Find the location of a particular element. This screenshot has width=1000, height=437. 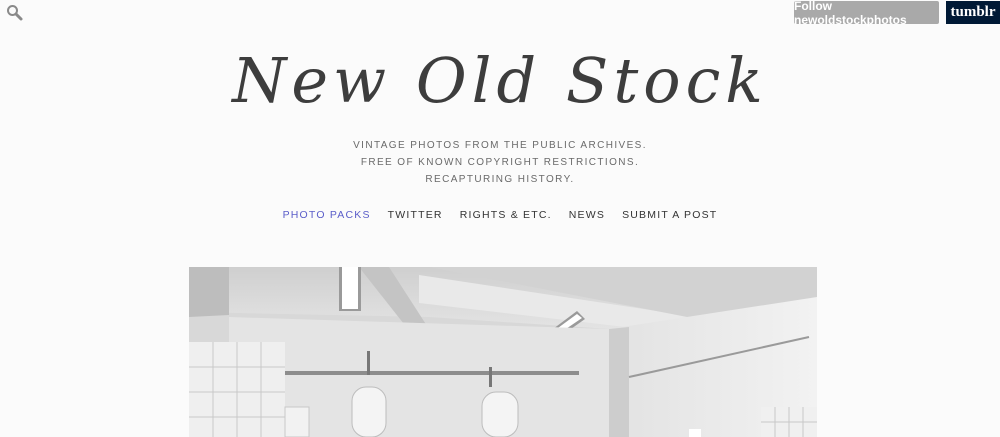

nav-item-twitter: TWITTER is located at coordinates (415, 215).